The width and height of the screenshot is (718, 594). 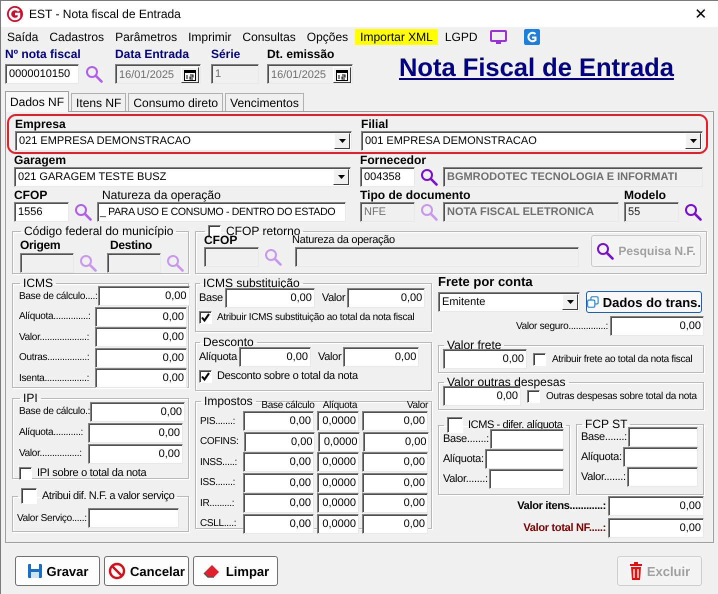 I want to click on tab: Consumo direto, so click(x=176, y=102).